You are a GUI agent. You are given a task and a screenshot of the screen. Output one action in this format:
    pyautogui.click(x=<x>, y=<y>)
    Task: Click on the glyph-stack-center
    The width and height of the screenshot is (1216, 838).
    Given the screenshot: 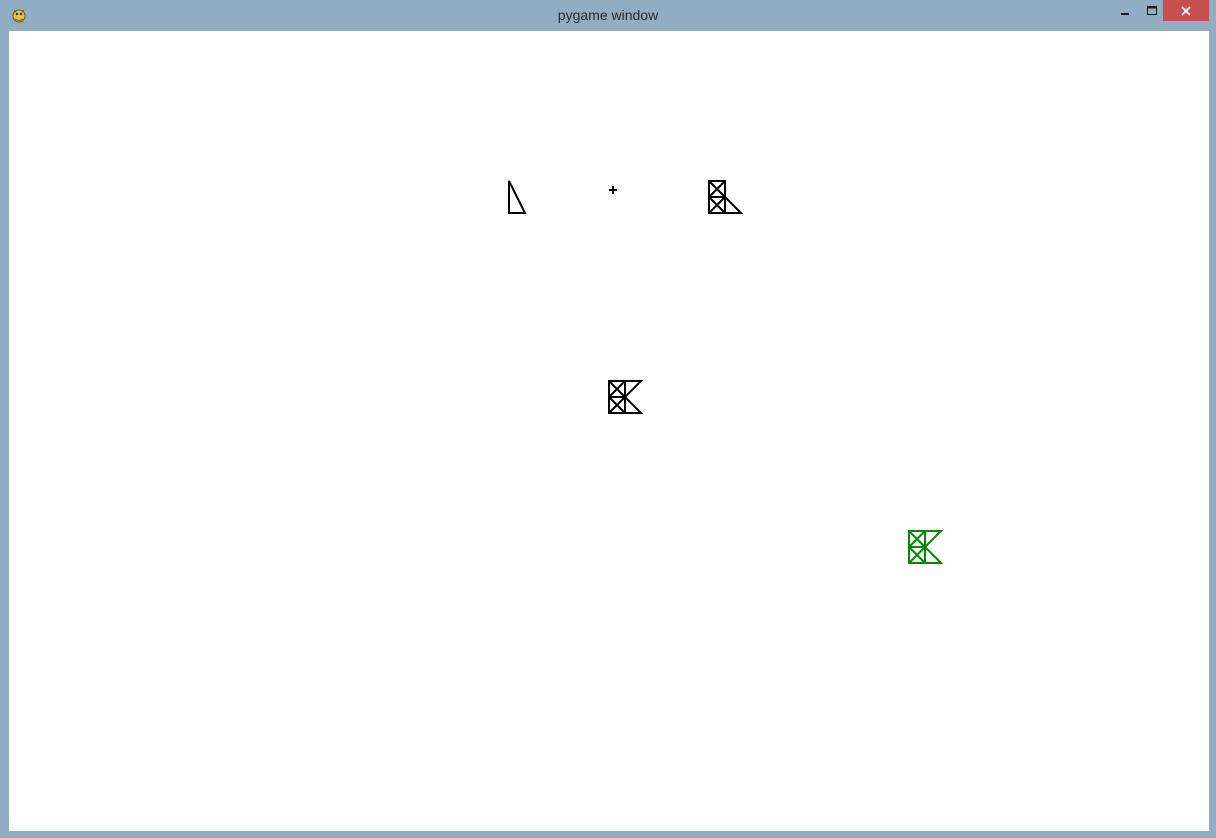 What is the action you would take?
    pyautogui.click(x=626, y=397)
    